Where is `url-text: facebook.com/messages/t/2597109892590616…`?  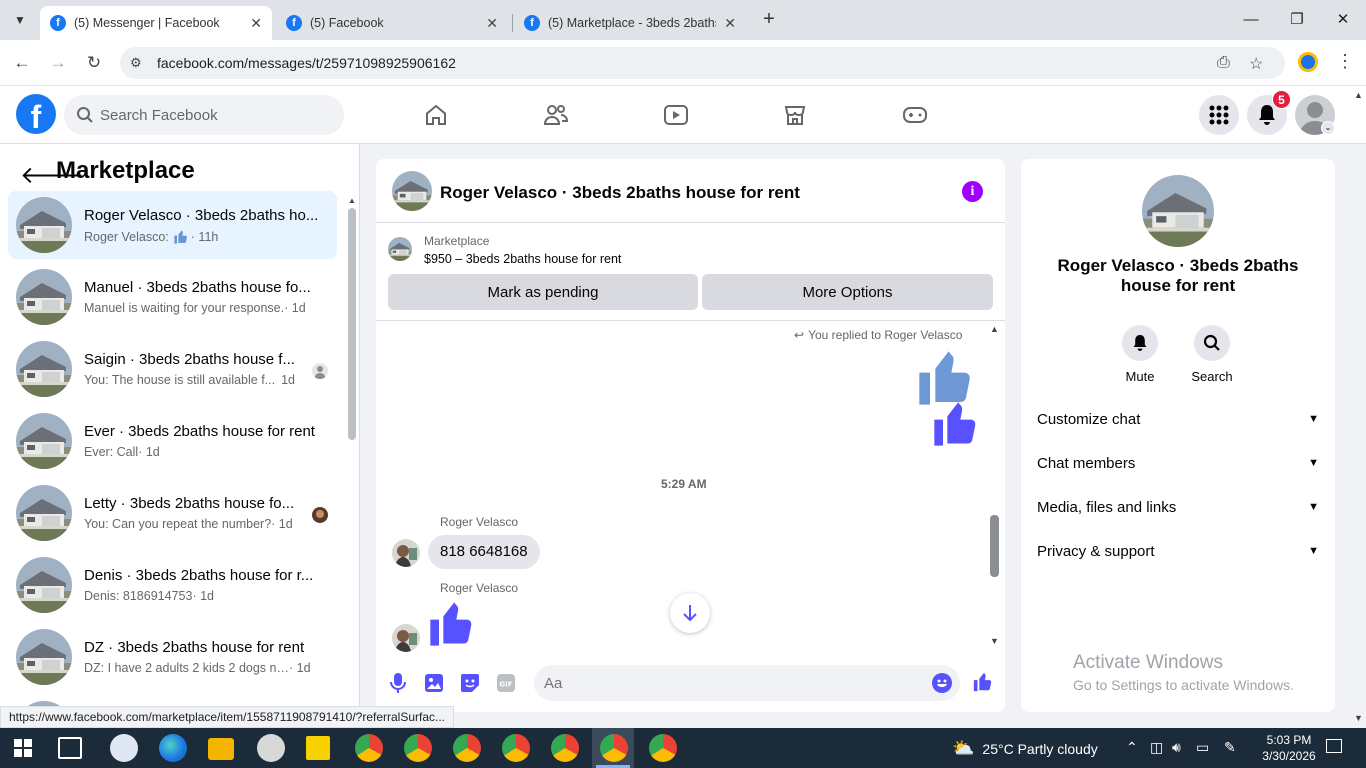
url-text: facebook.com/messages/t/2597109892590616… is located at coordinates (306, 63).